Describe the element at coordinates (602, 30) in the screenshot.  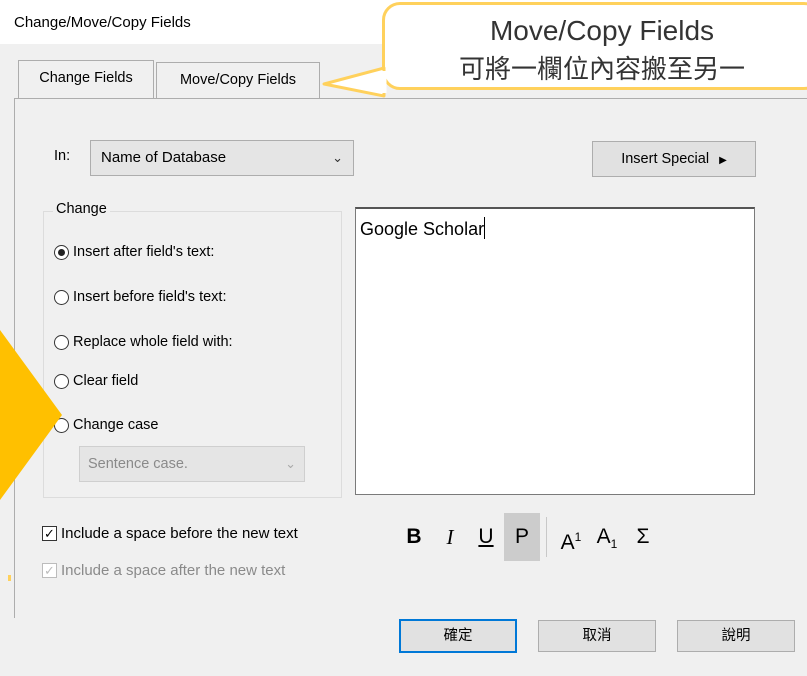
I see `callout-title: Move/Copy Fields` at that location.